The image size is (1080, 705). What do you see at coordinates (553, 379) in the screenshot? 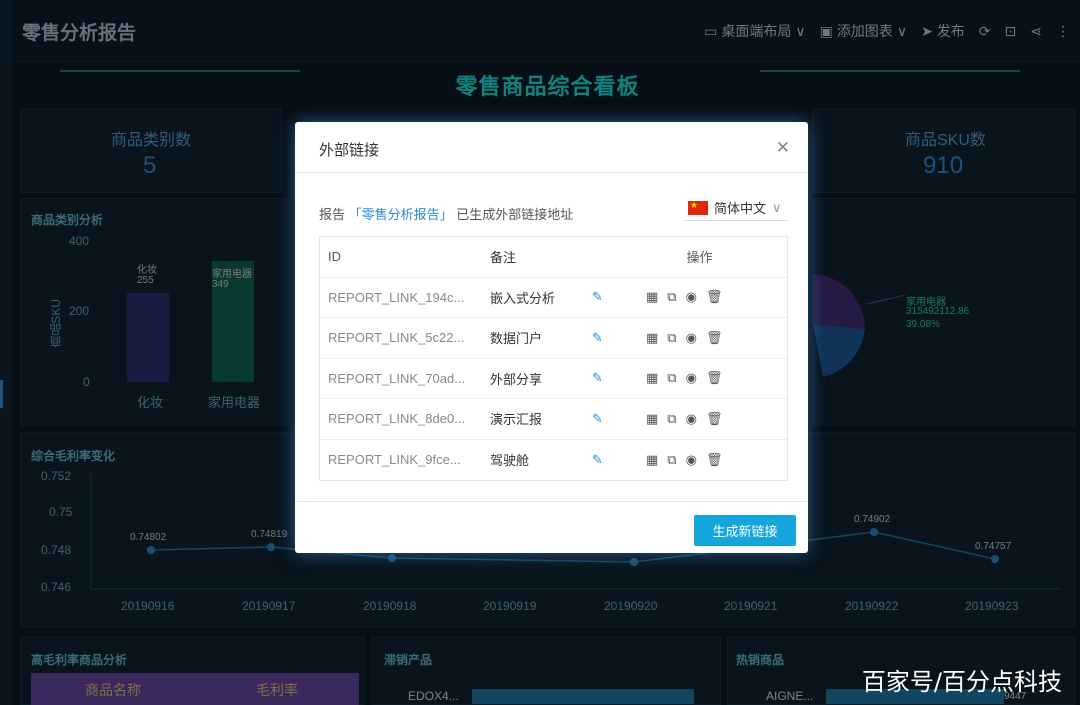
I see `table-row: REPORT_LINK_70ad... 外部分享 ✎ ▦ ⧉ ◉ 🗑` at bounding box center [553, 379].